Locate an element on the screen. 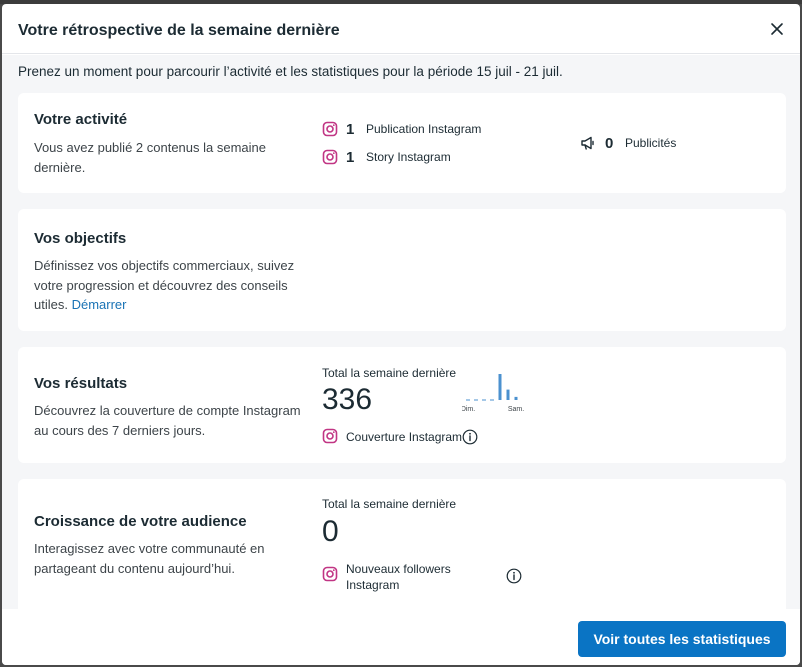 The width and height of the screenshot is (802, 667). audience-metric-label: Nouveaux followers Instagram is located at coordinates (398, 577).